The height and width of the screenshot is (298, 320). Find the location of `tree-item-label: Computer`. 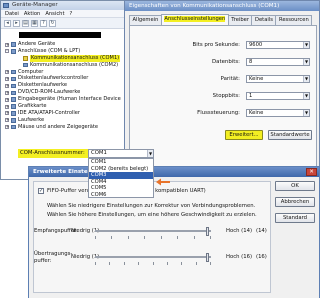

tree-item-label: Computer is located at coordinates (31, 71).